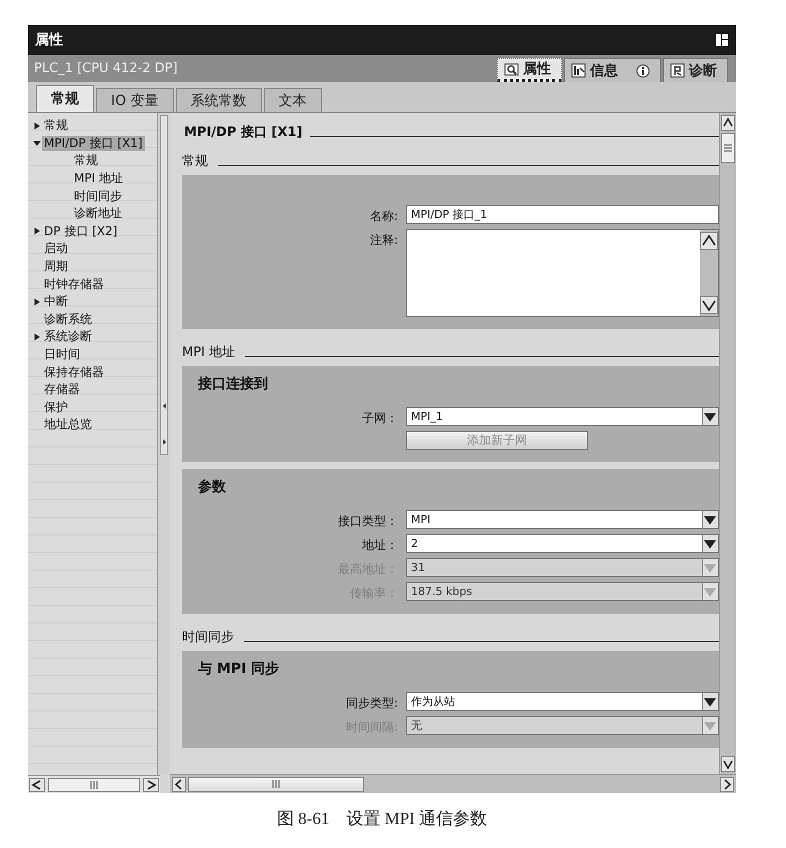  What do you see at coordinates (68, 319) in the screenshot?
I see `tree-item: 诊断系统` at bounding box center [68, 319].